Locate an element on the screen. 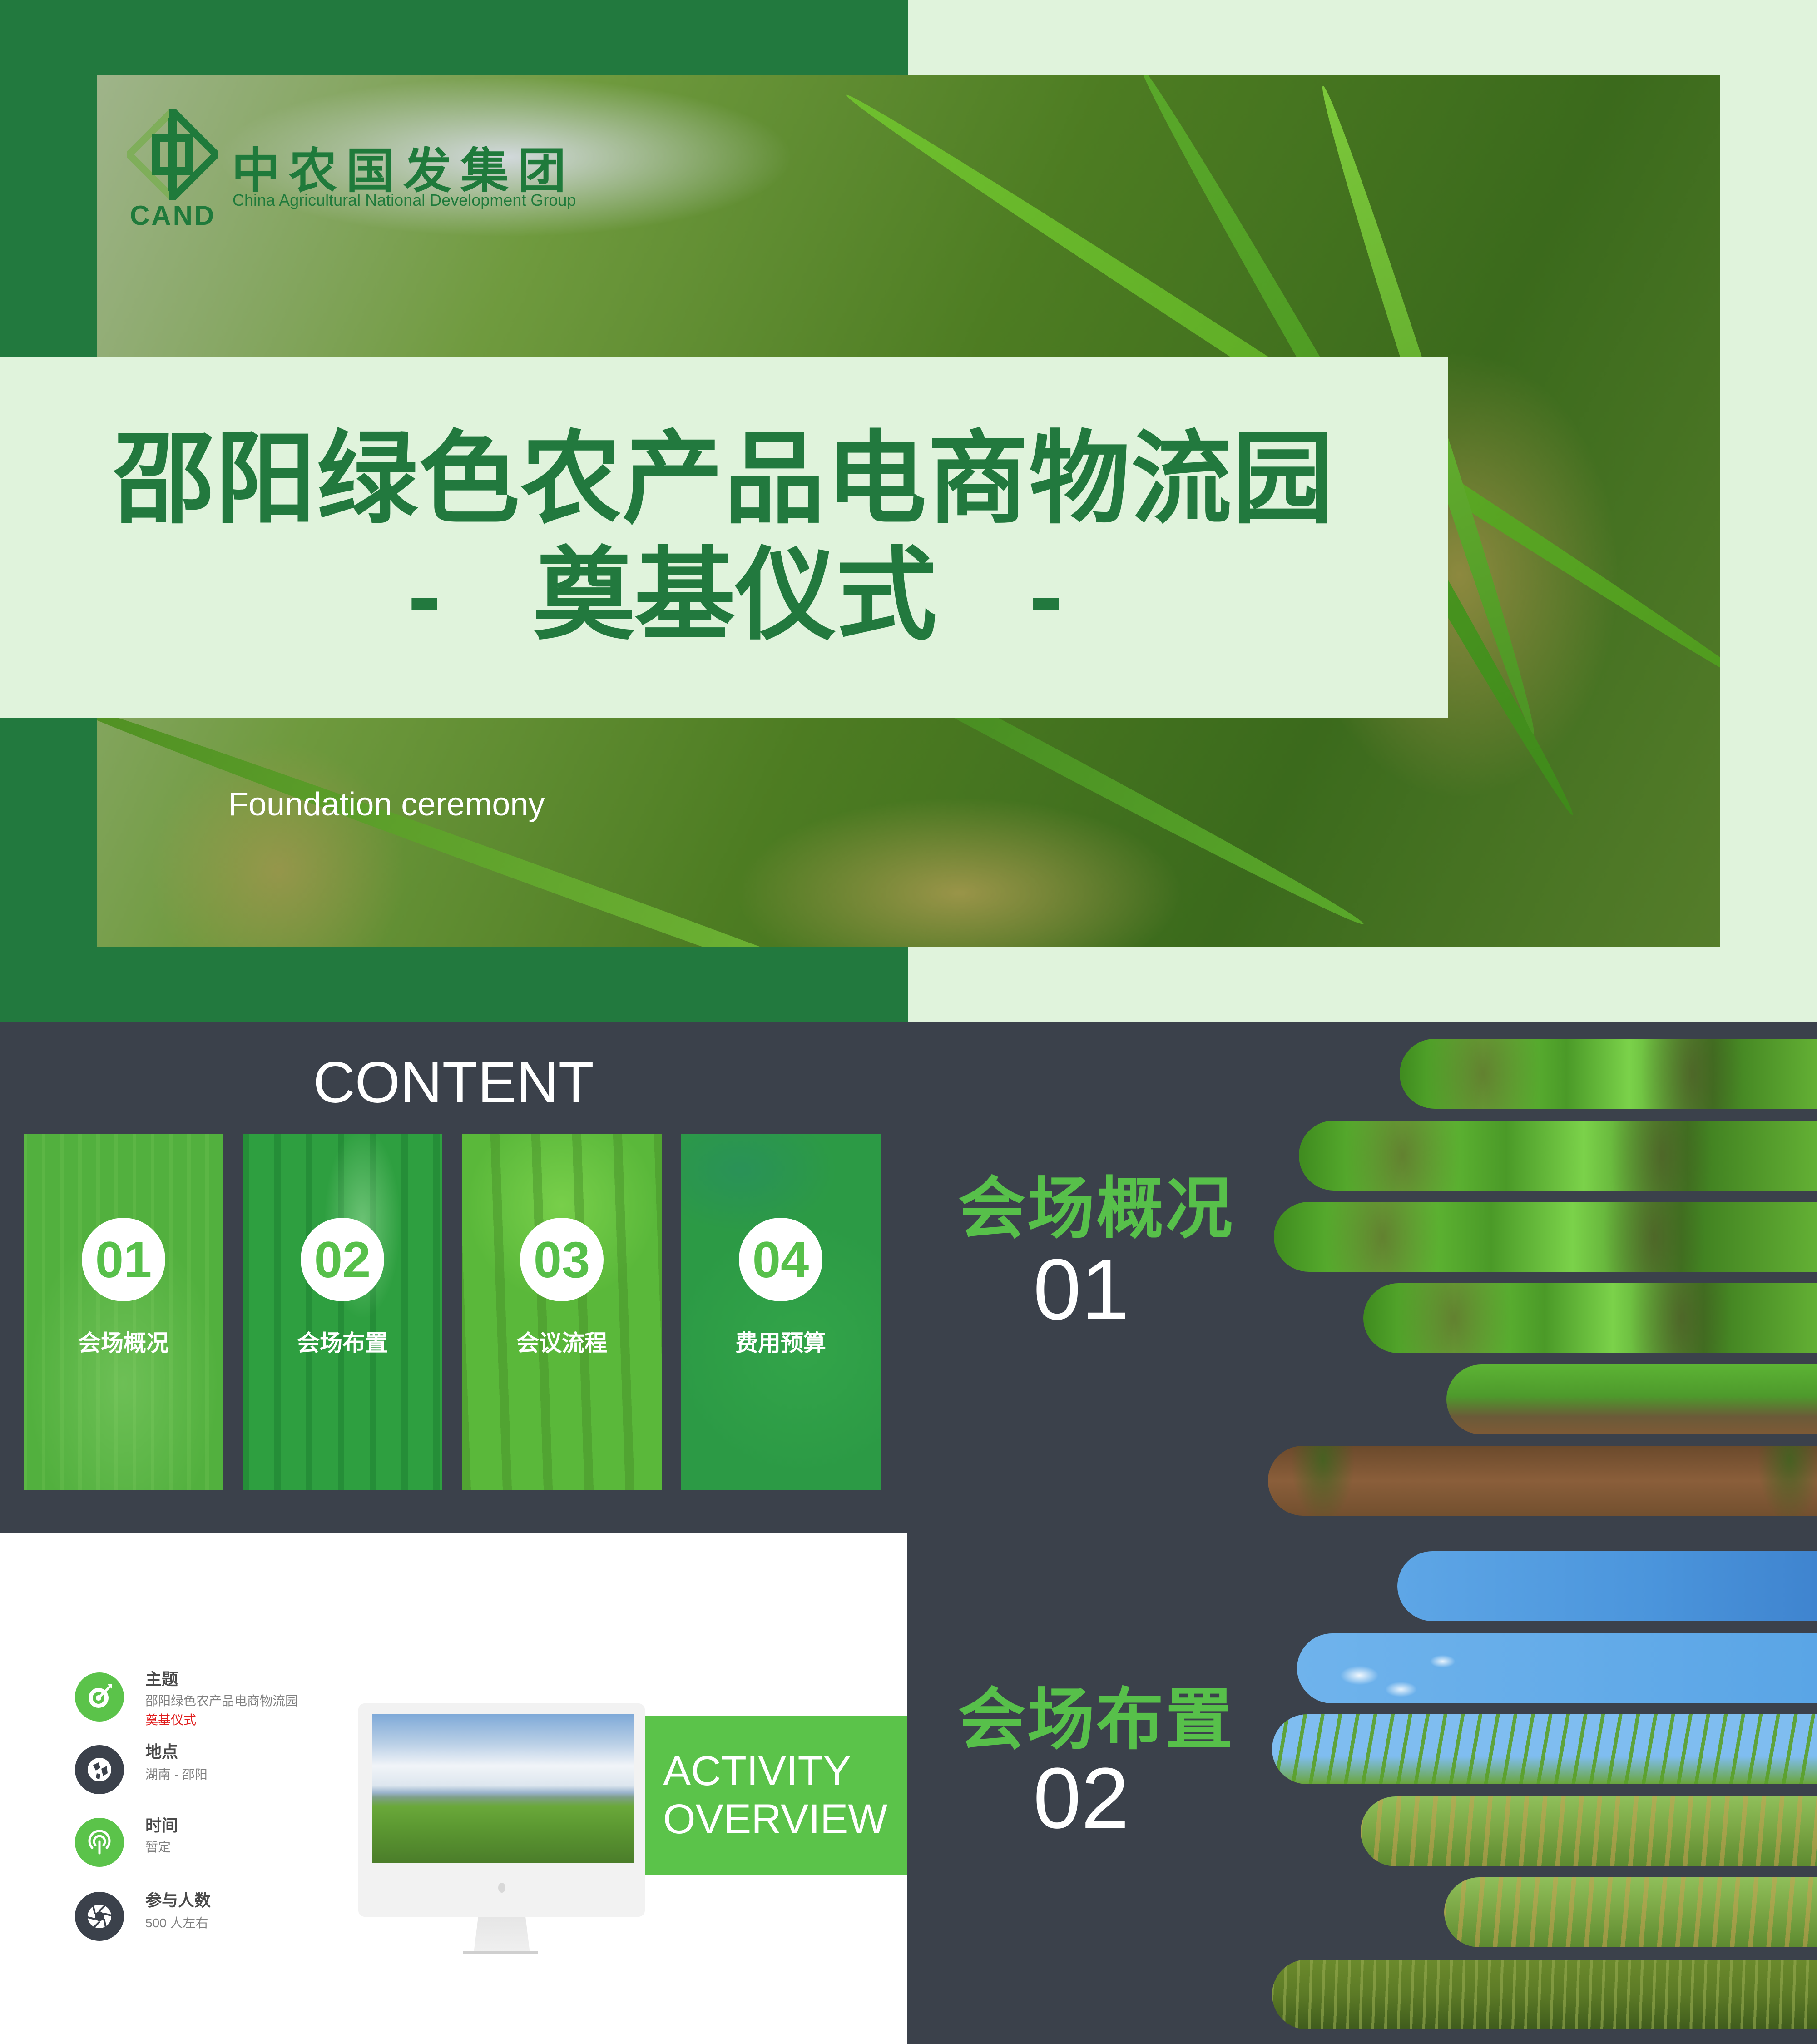 The width and height of the screenshot is (1817, 2044). card-number: 04 is located at coordinates (780, 1259).